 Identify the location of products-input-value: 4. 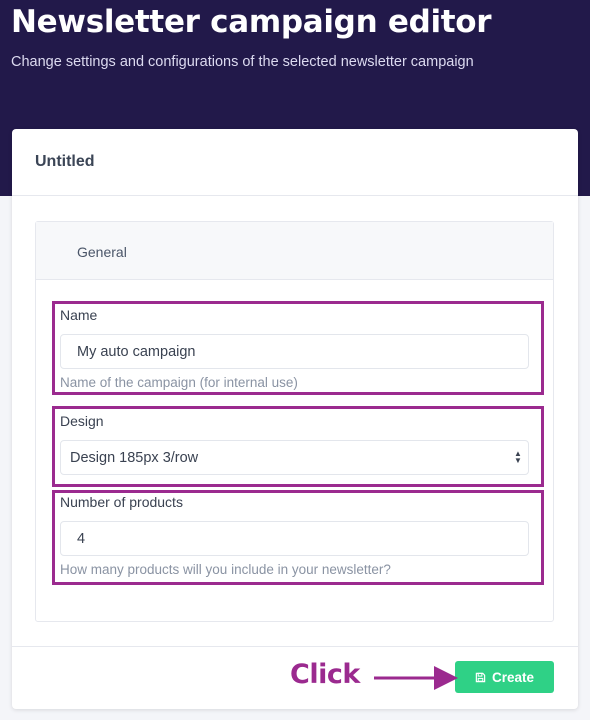
(81, 539).